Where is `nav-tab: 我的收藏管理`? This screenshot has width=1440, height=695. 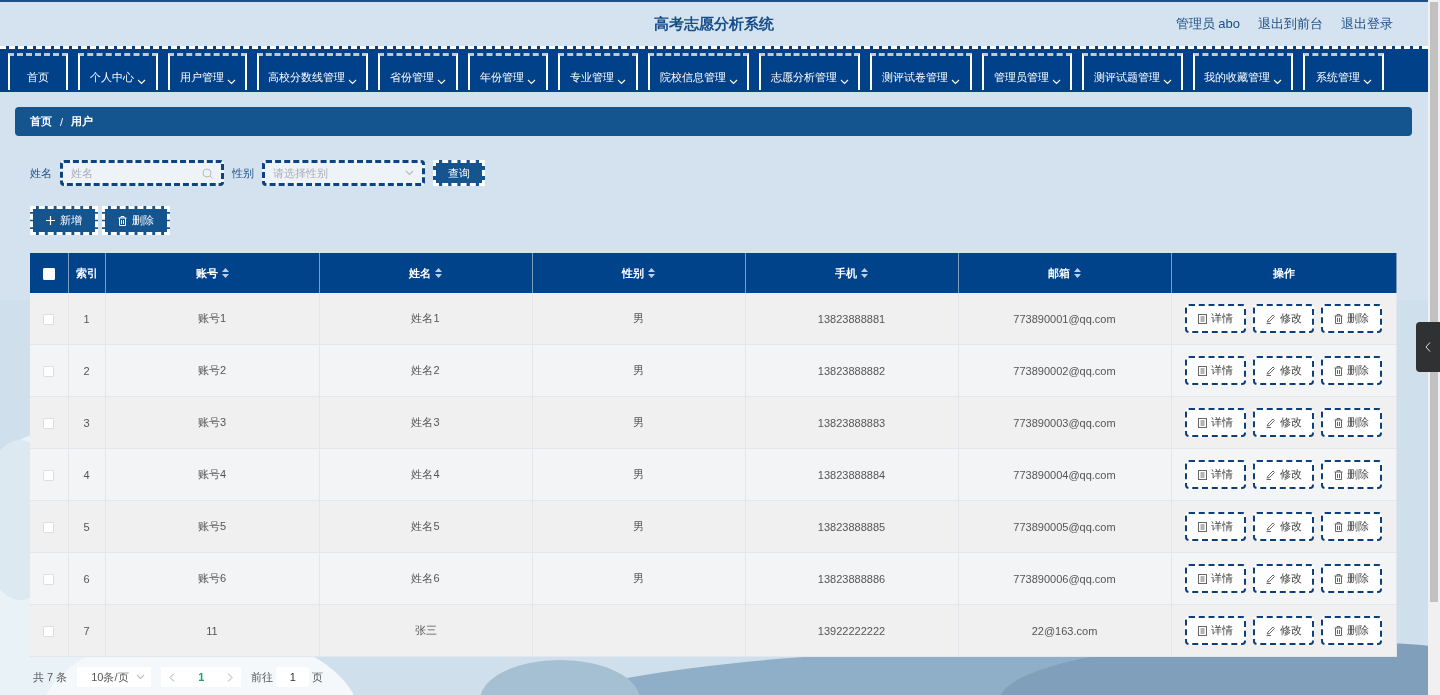
nav-tab: 我的收藏管理 is located at coordinates (1243, 71).